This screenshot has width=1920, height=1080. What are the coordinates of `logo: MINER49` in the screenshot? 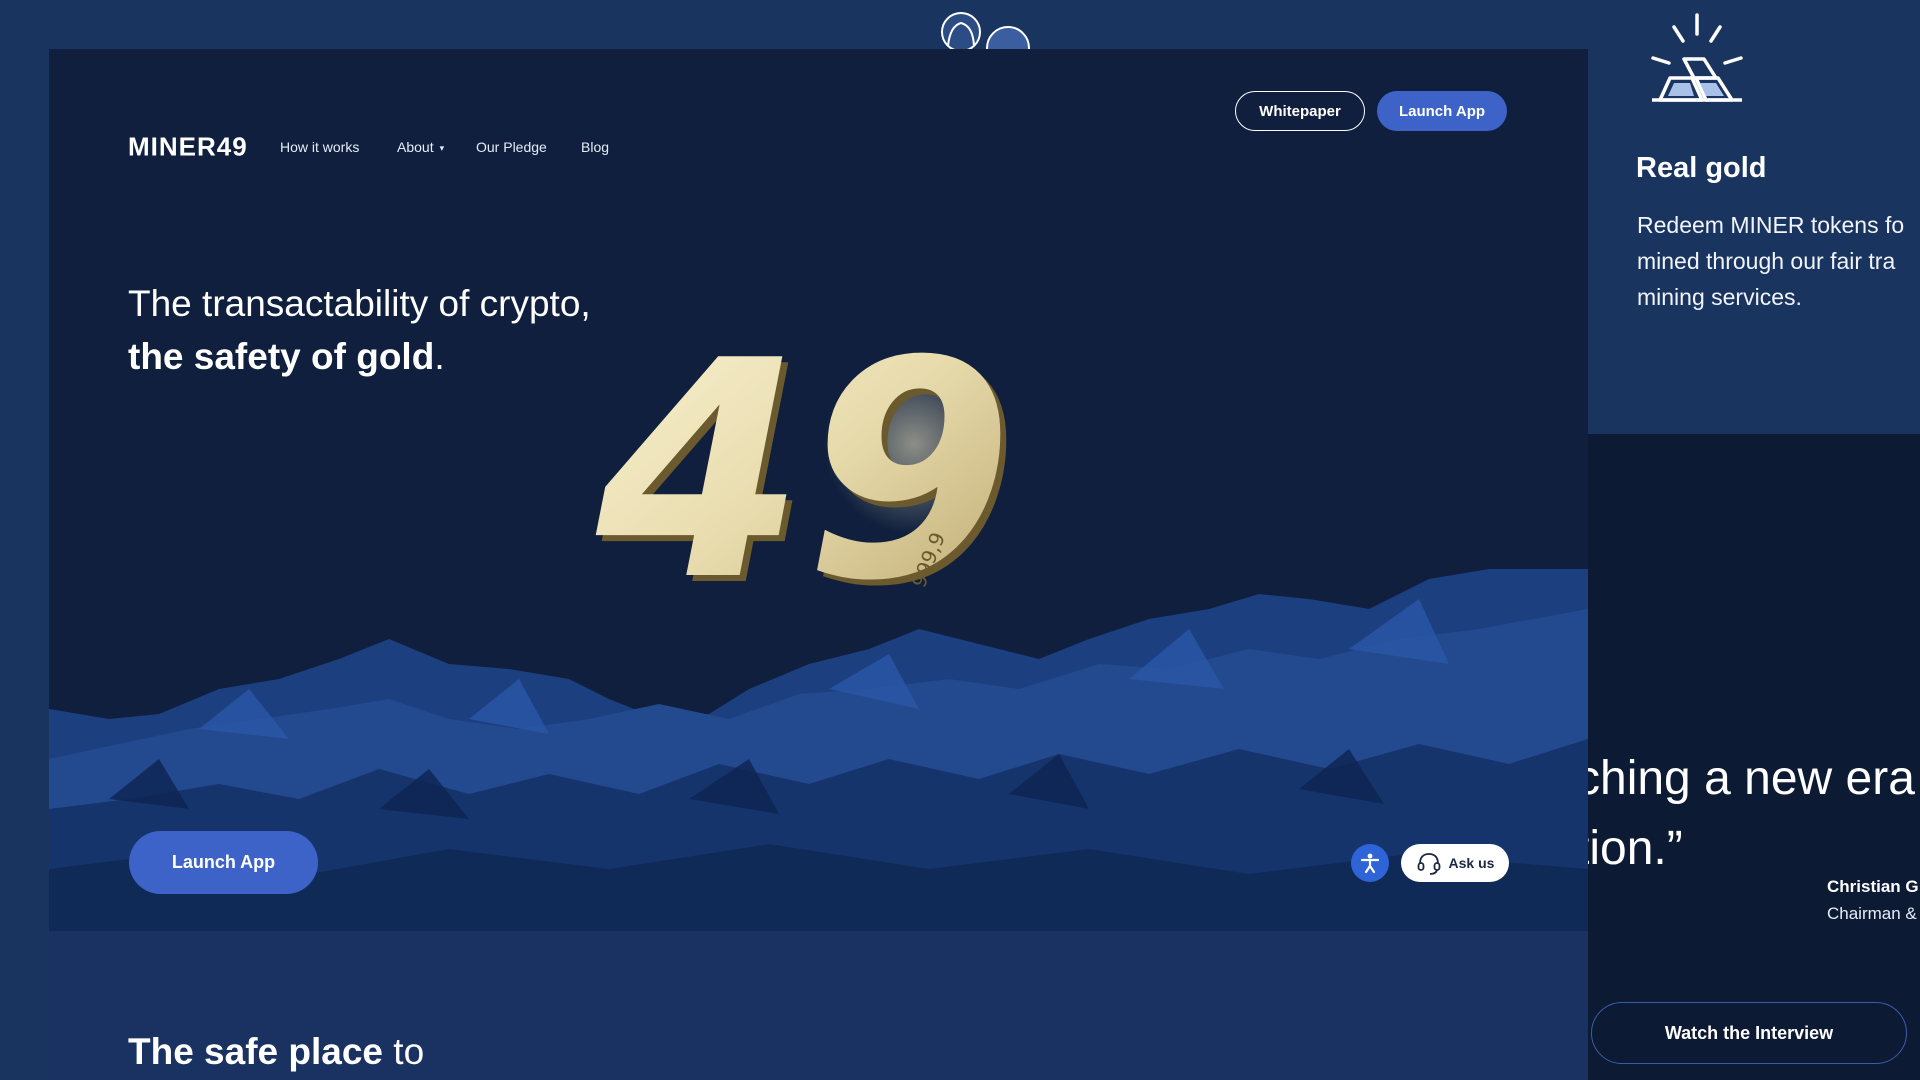 It's located at (188, 147).